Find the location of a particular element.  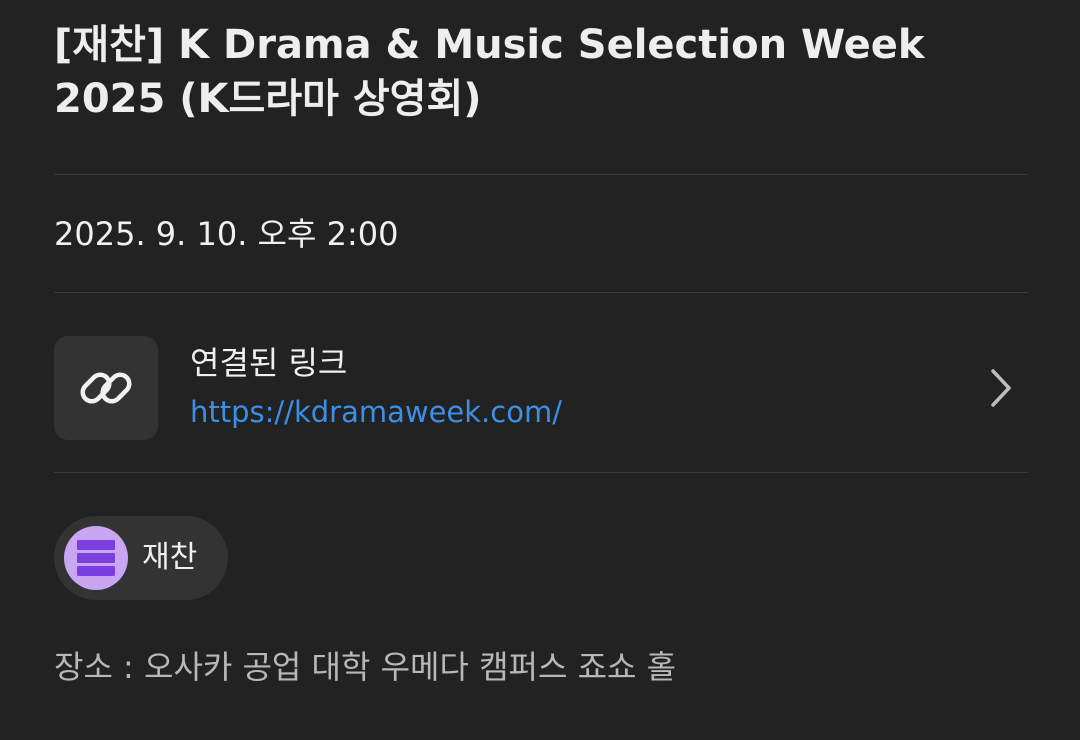

chevron-right-icon is located at coordinates (1001, 388).